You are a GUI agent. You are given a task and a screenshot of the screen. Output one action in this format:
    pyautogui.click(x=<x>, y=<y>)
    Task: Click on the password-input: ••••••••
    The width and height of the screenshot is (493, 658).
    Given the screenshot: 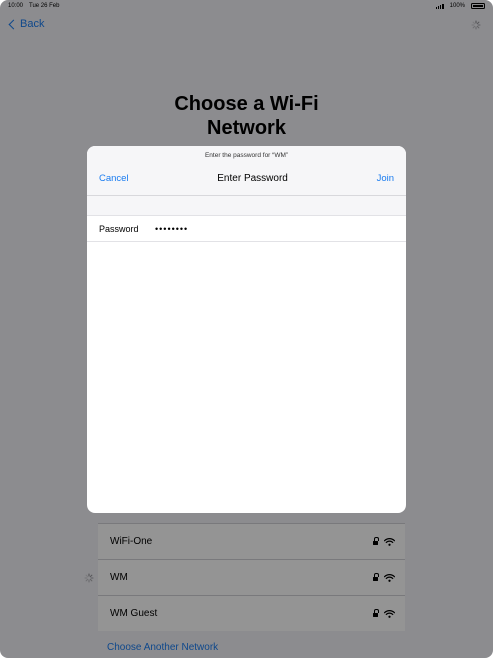 What is the action you would take?
    pyautogui.click(x=171, y=229)
    